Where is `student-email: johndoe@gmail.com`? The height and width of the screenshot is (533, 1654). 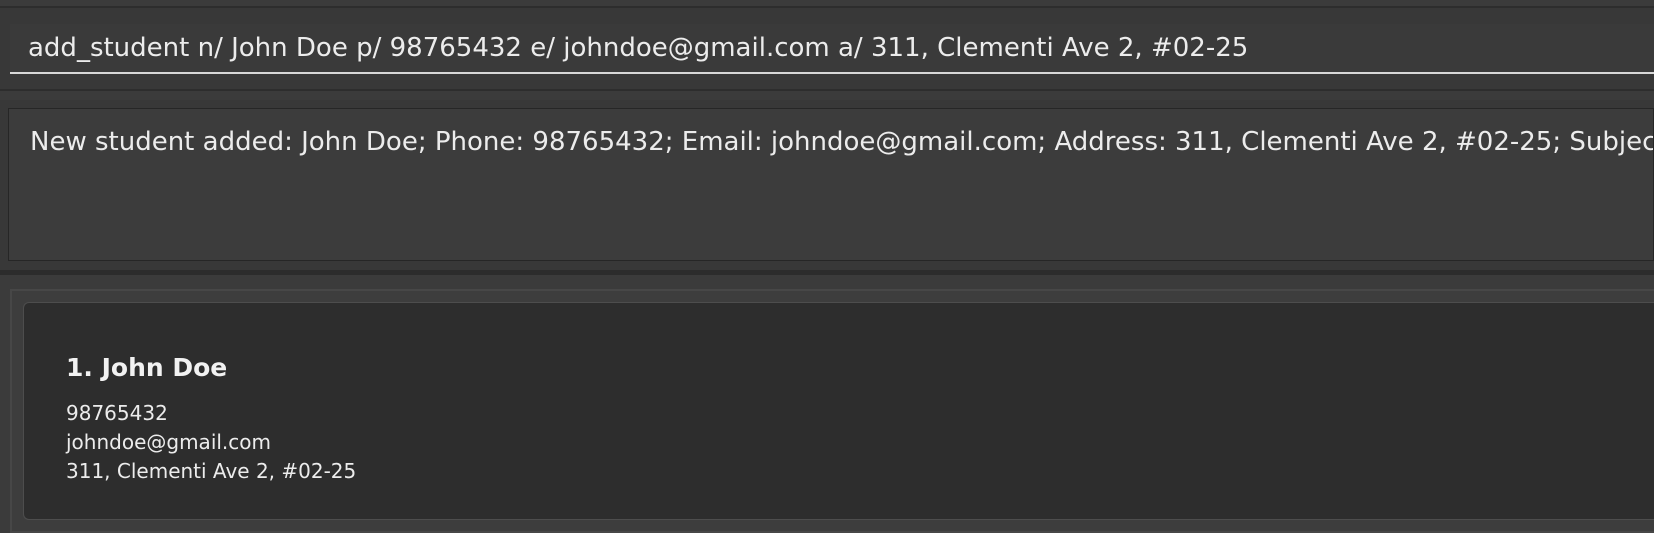 student-email: johndoe@gmail.com is located at coordinates (168, 442).